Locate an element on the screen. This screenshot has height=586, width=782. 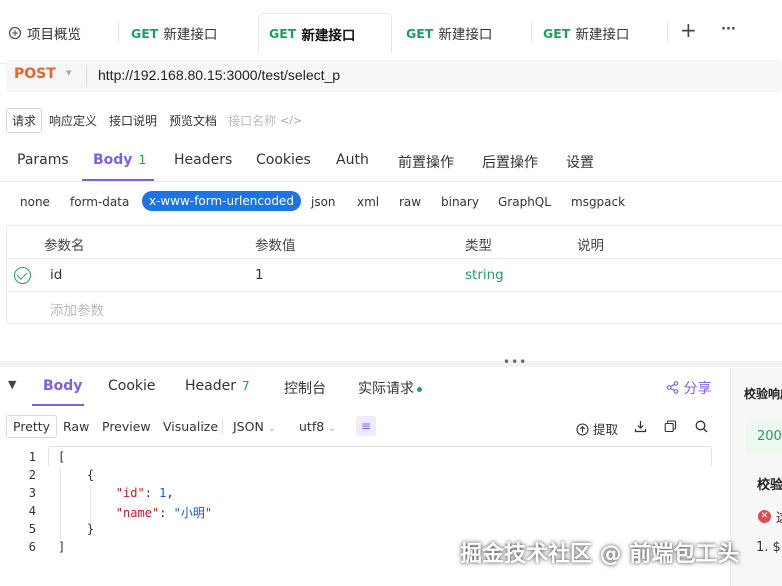
json-value-id: 1 is located at coordinates (163, 493).